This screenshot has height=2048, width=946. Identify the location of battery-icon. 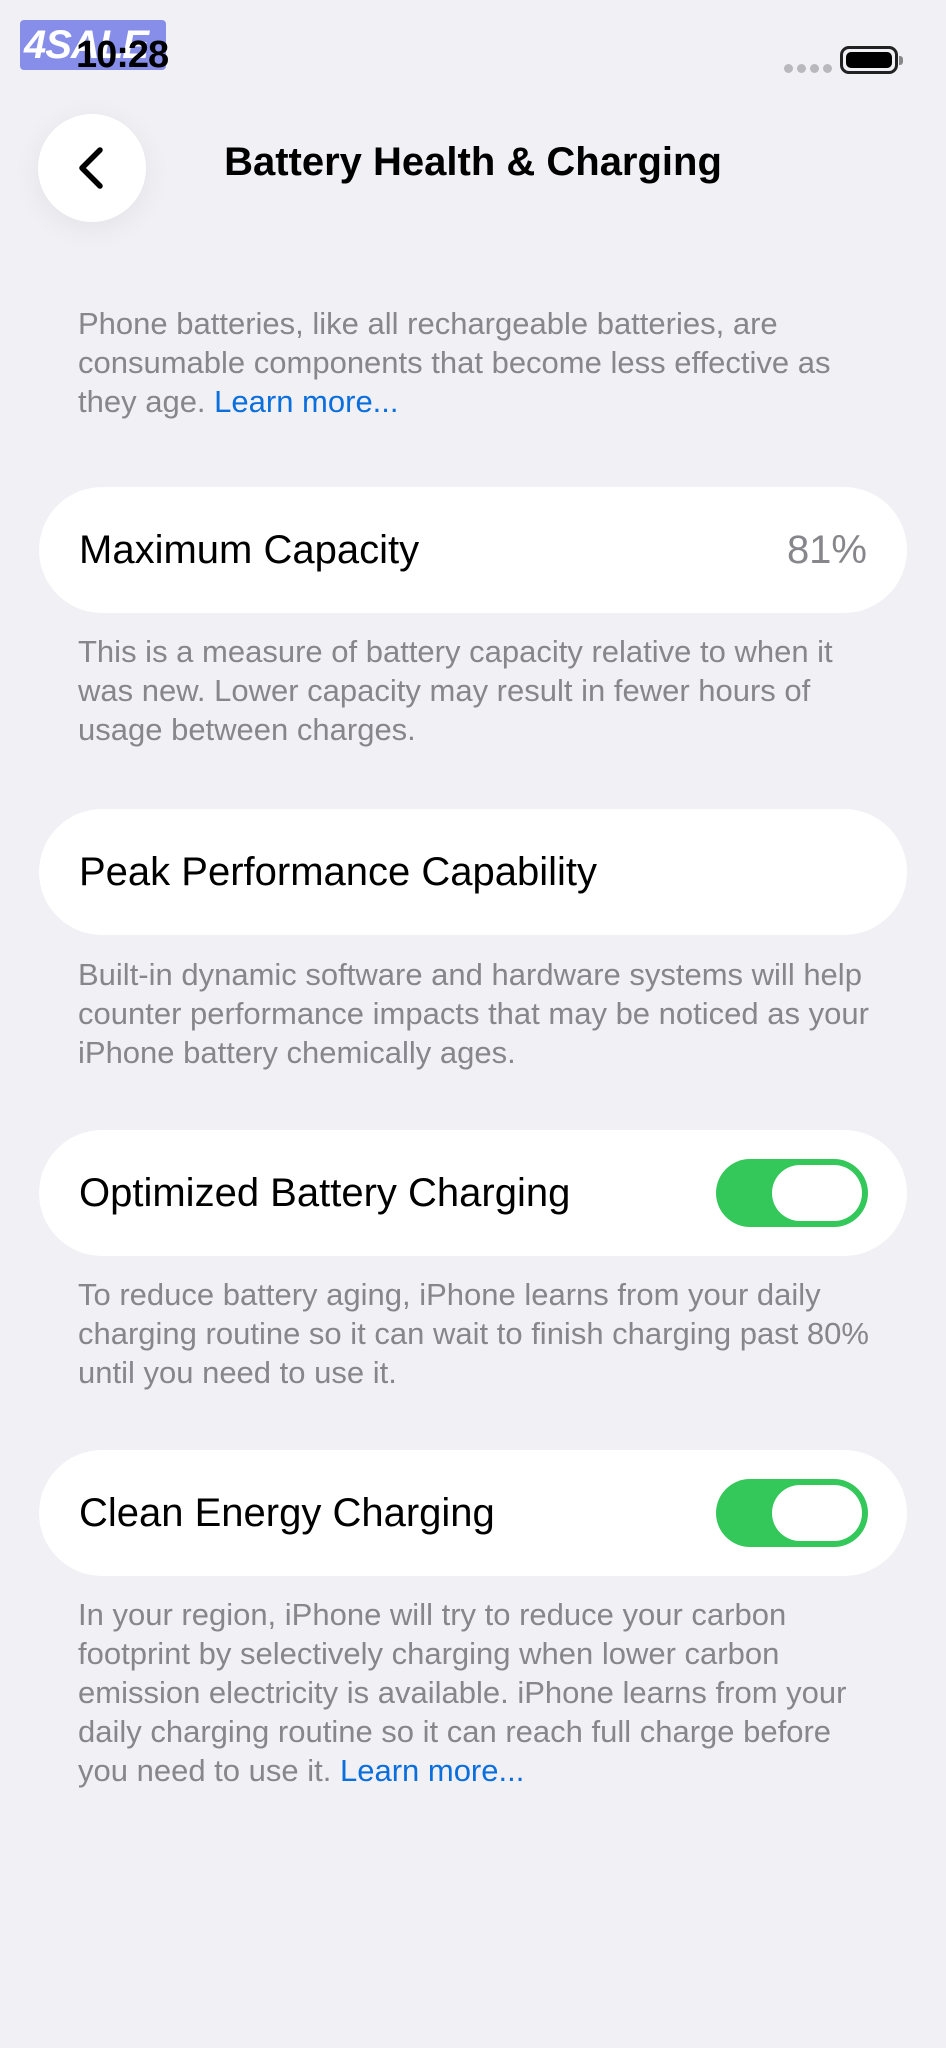
(871, 60).